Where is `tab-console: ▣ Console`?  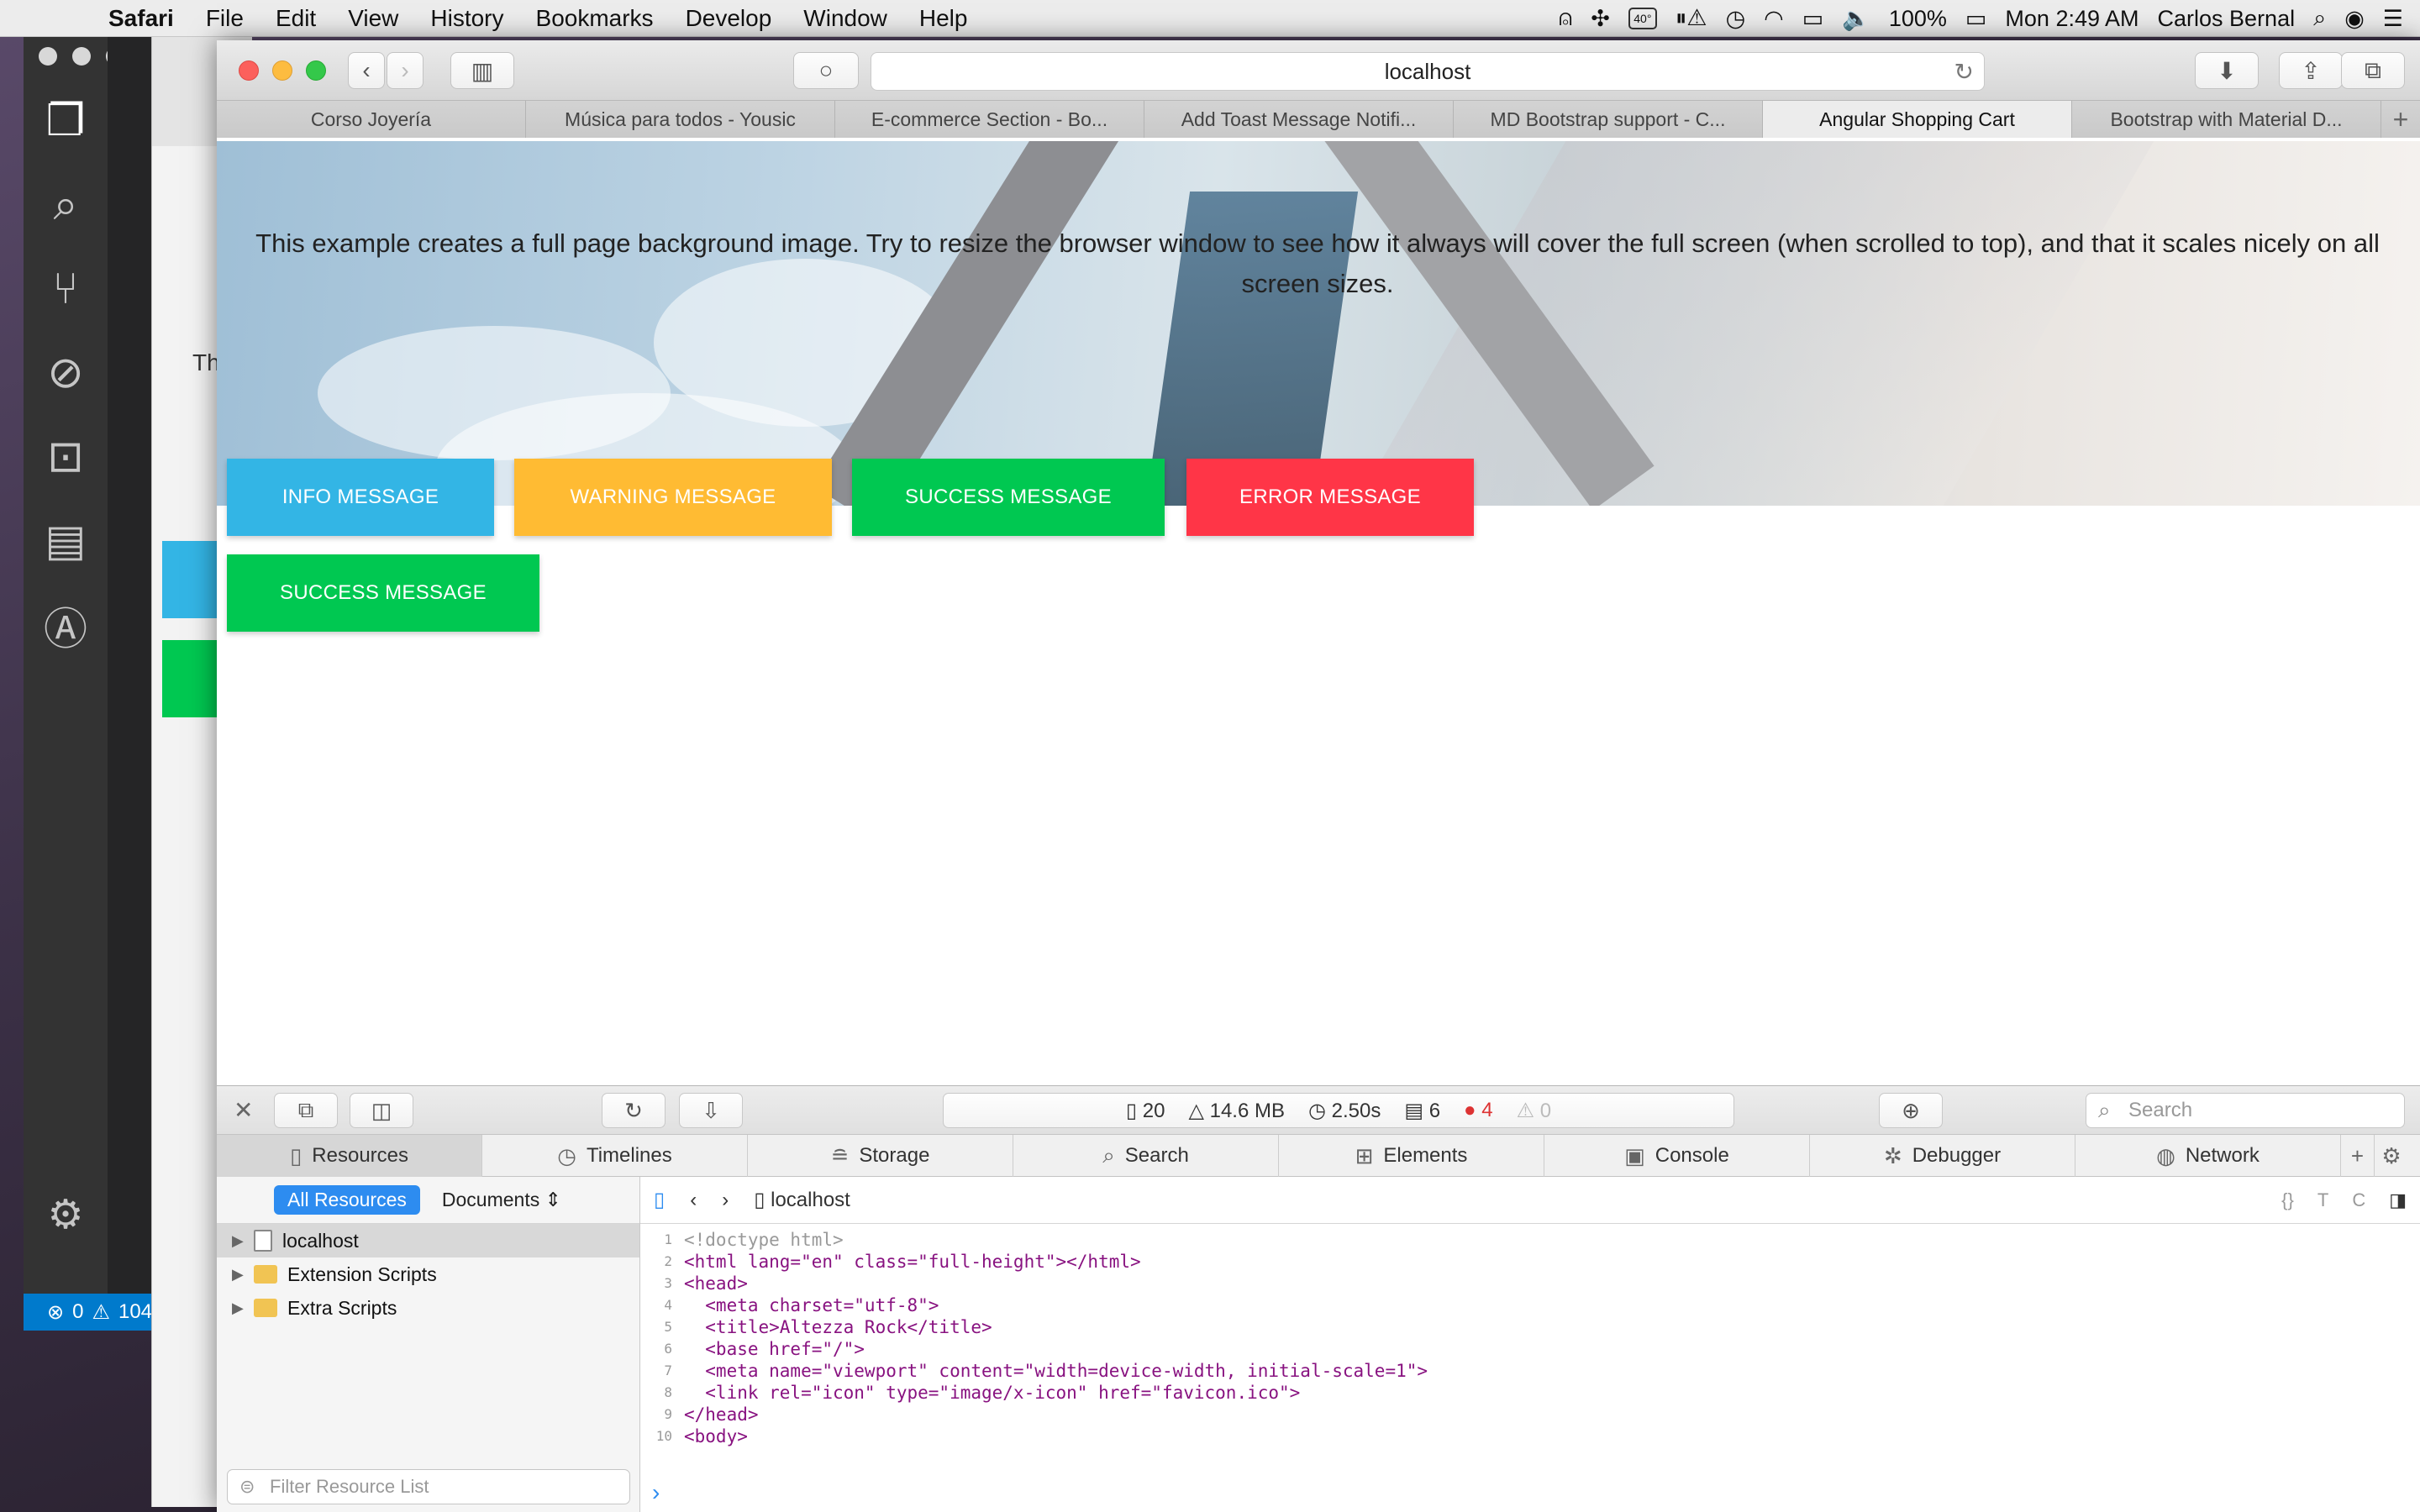 tab-console: ▣ Console is located at coordinates (1677, 1156).